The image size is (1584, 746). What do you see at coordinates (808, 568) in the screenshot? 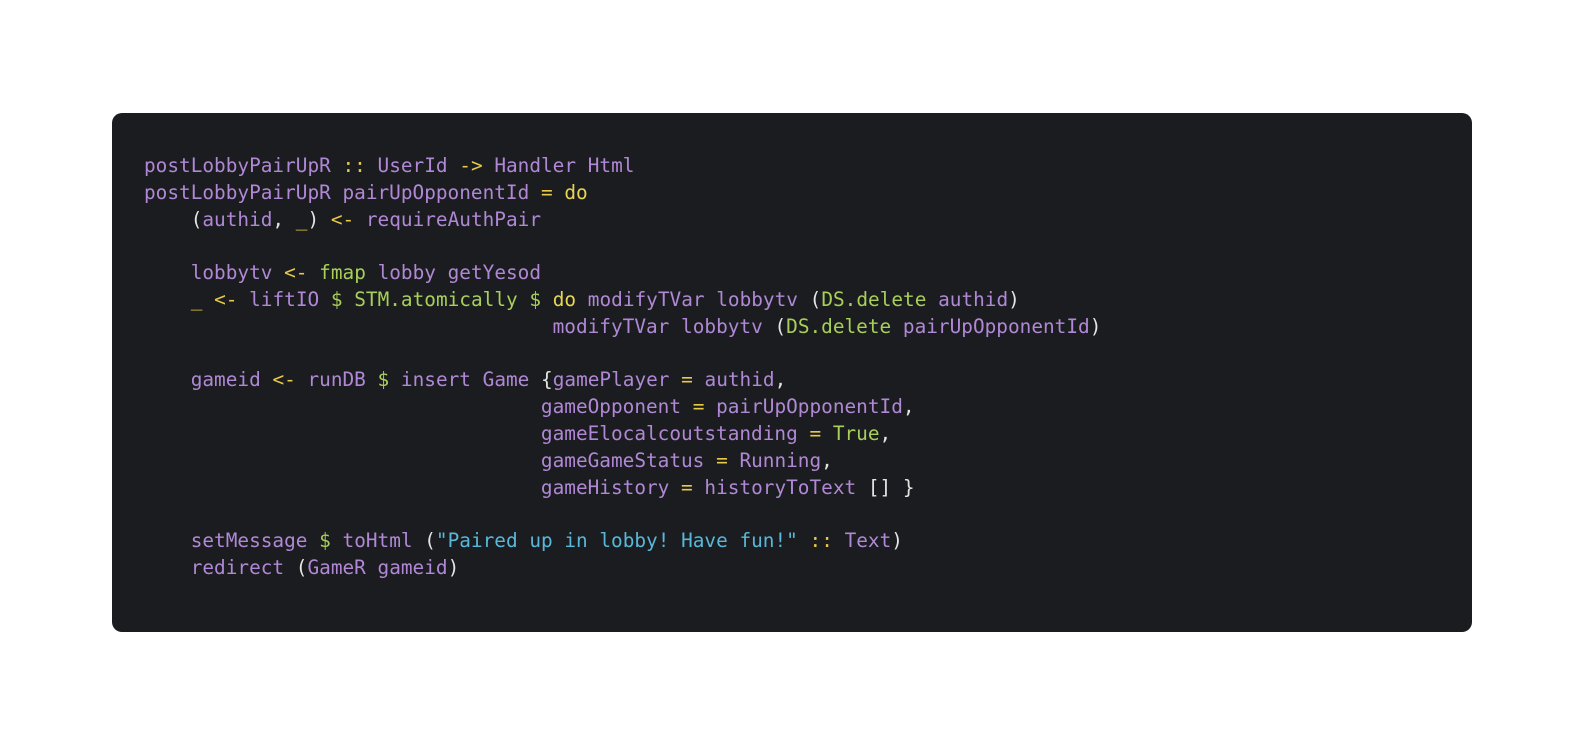
I see `code-line: redirect (GameR gameid)` at bounding box center [808, 568].